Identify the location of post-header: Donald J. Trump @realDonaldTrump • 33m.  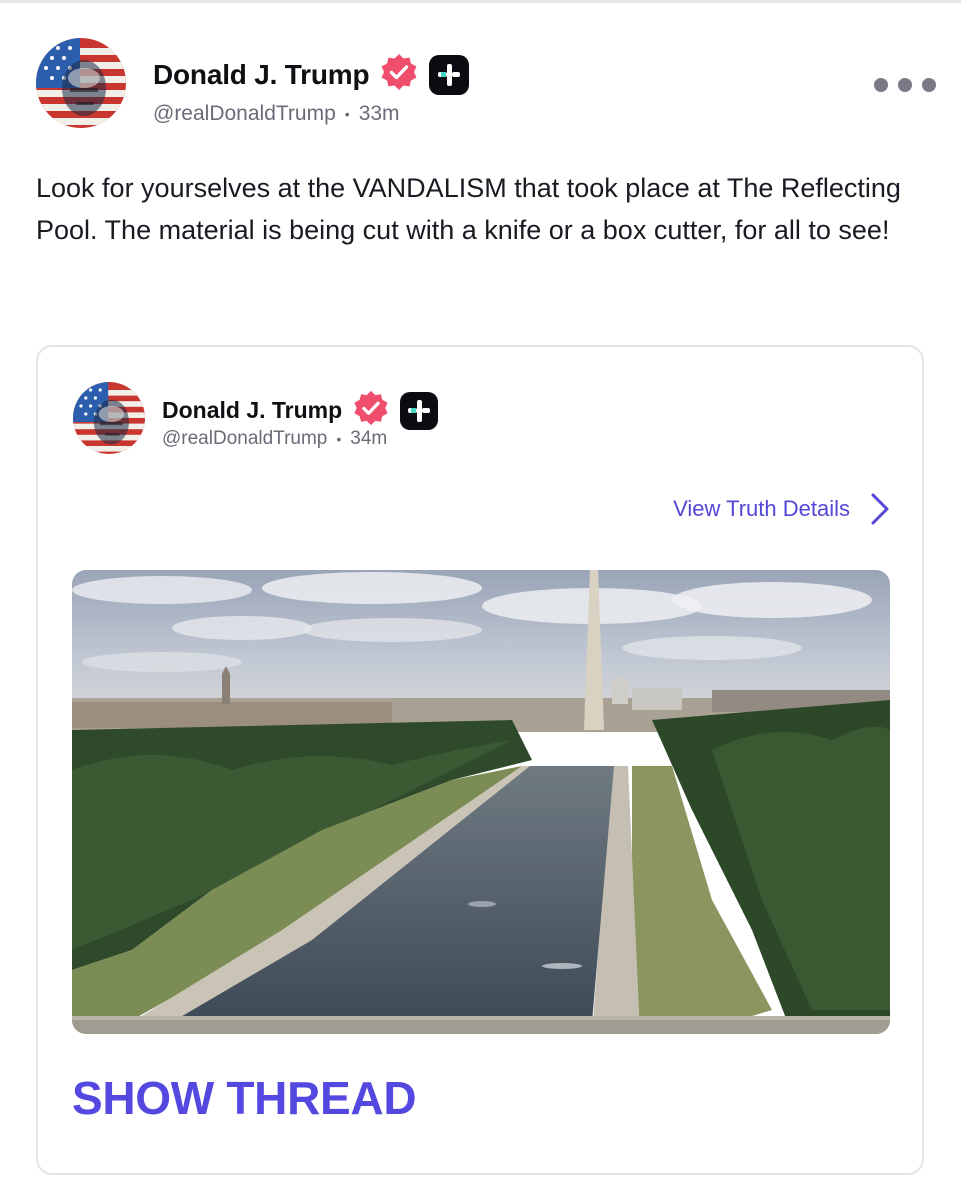
(486, 84).